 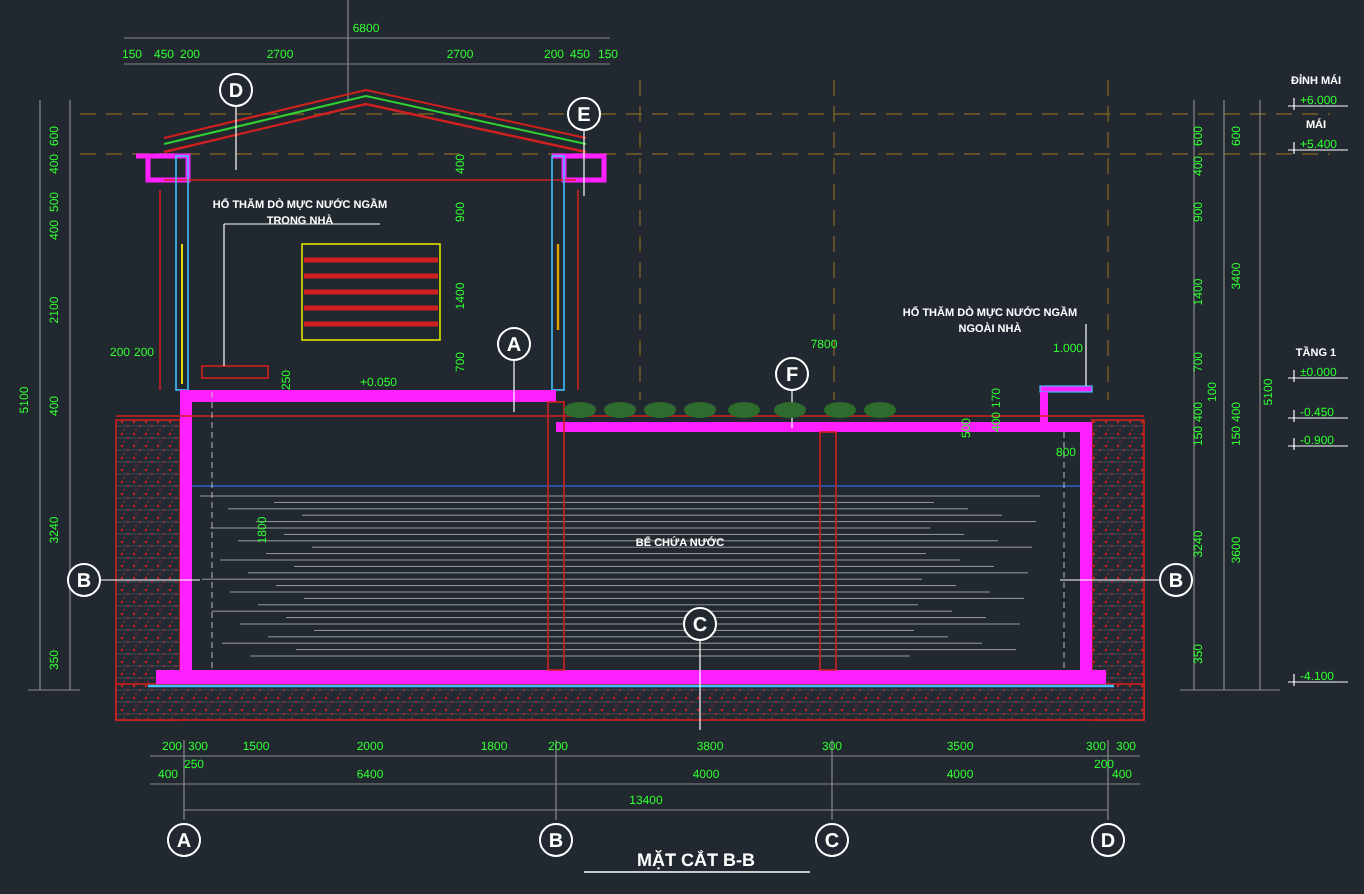 What do you see at coordinates (584, 114) in the screenshot?
I see `grid-bubble: E` at bounding box center [584, 114].